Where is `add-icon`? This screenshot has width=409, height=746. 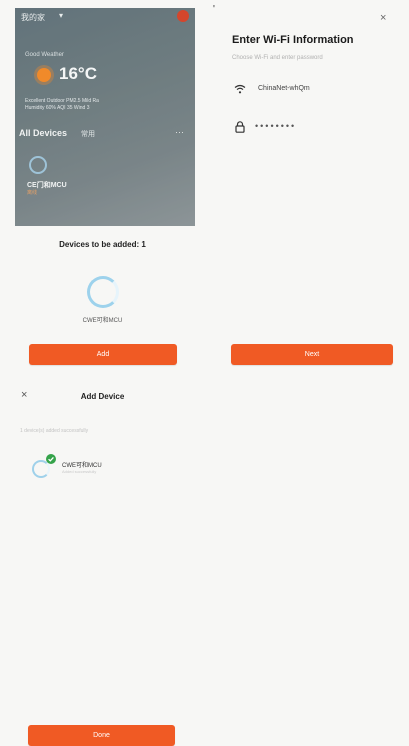 add-icon is located at coordinates (183, 16).